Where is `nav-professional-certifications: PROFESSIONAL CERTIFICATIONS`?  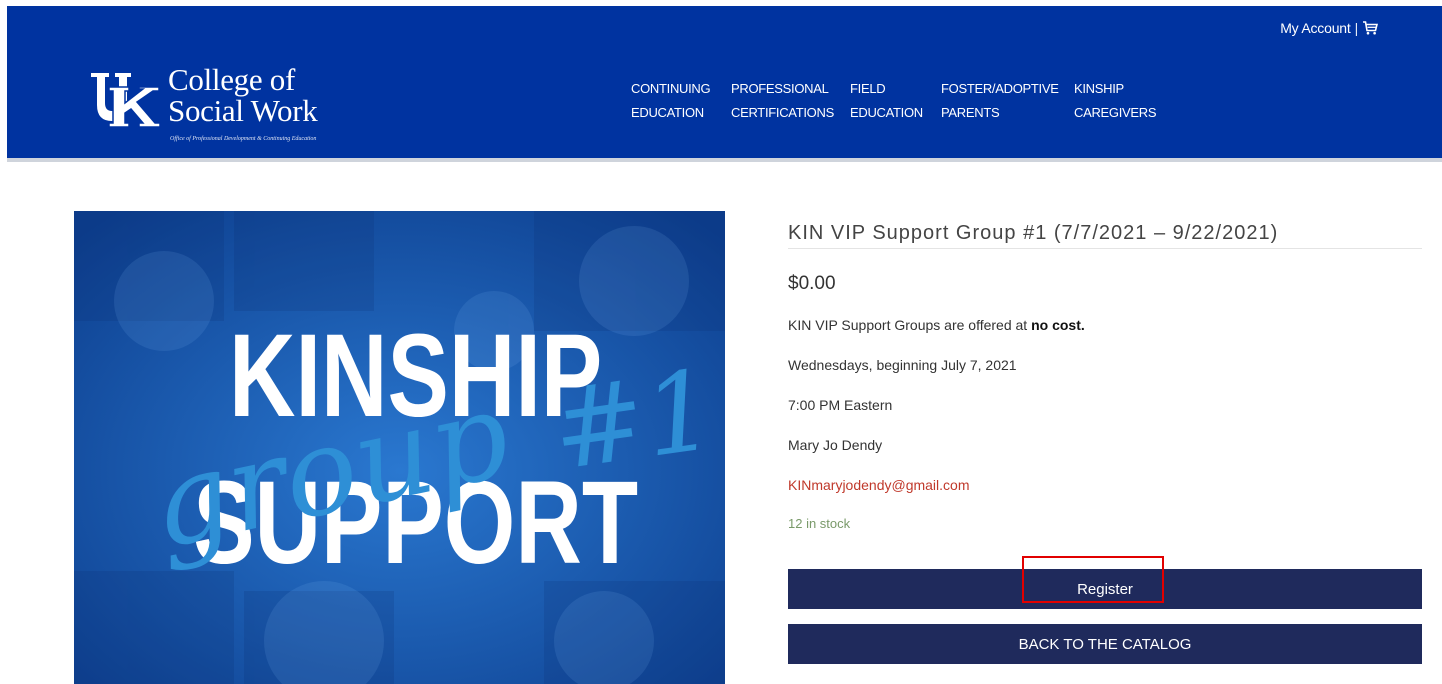 nav-professional-certifications: PROFESSIONAL CERTIFICATIONS is located at coordinates (790, 101).